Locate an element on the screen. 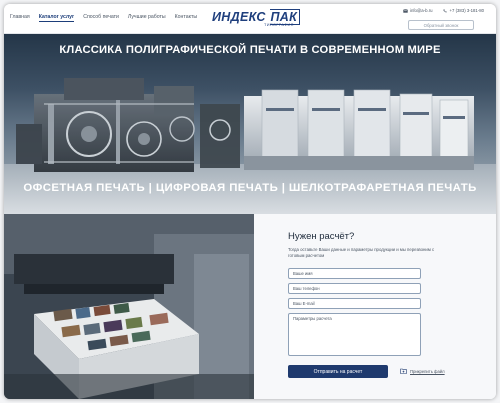 Image resolution: width=500 pixels, height=403 pixels. submit-button: Отправить на расчет is located at coordinates (338, 371).